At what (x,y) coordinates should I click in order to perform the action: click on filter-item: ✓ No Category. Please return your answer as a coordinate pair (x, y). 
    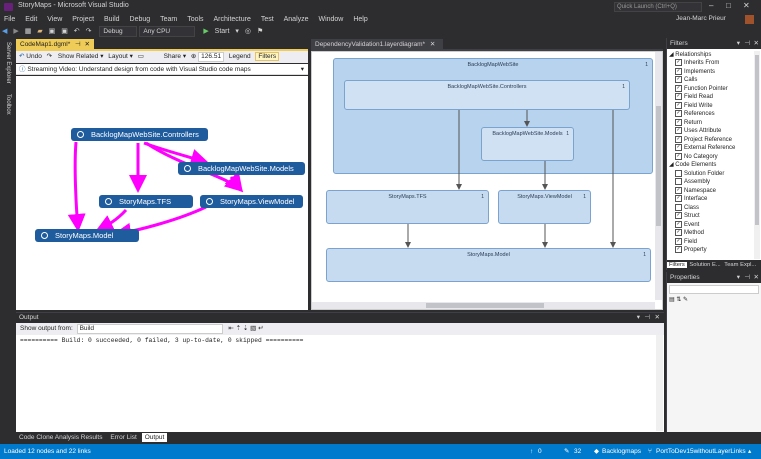
    Looking at the image, I should click on (711, 156).